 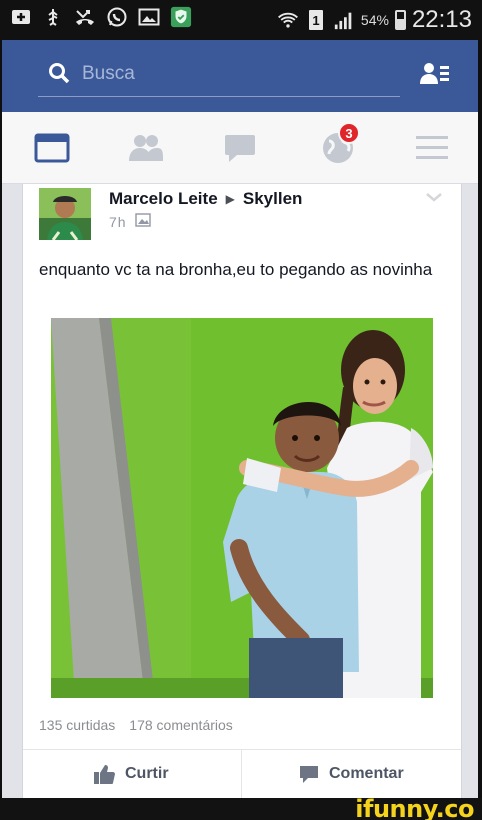 What do you see at coordinates (53, 17) in the screenshot?
I see `usb-icon` at bounding box center [53, 17].